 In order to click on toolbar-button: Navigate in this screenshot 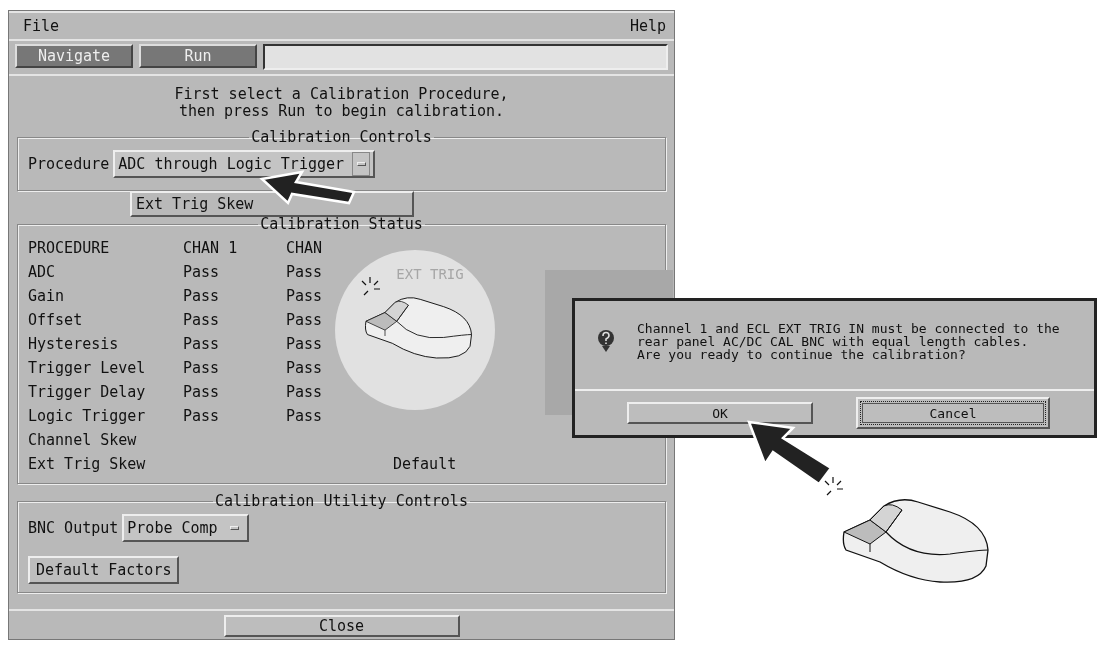, I will do `click(74, 56)`.